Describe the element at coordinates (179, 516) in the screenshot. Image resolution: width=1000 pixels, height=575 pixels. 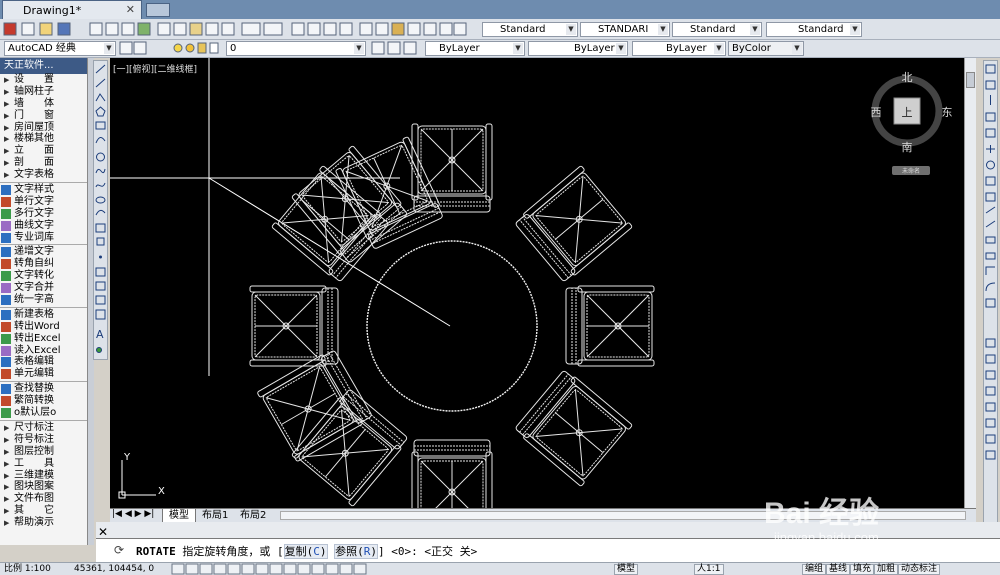
I see `tab-model: 模型` at that location.